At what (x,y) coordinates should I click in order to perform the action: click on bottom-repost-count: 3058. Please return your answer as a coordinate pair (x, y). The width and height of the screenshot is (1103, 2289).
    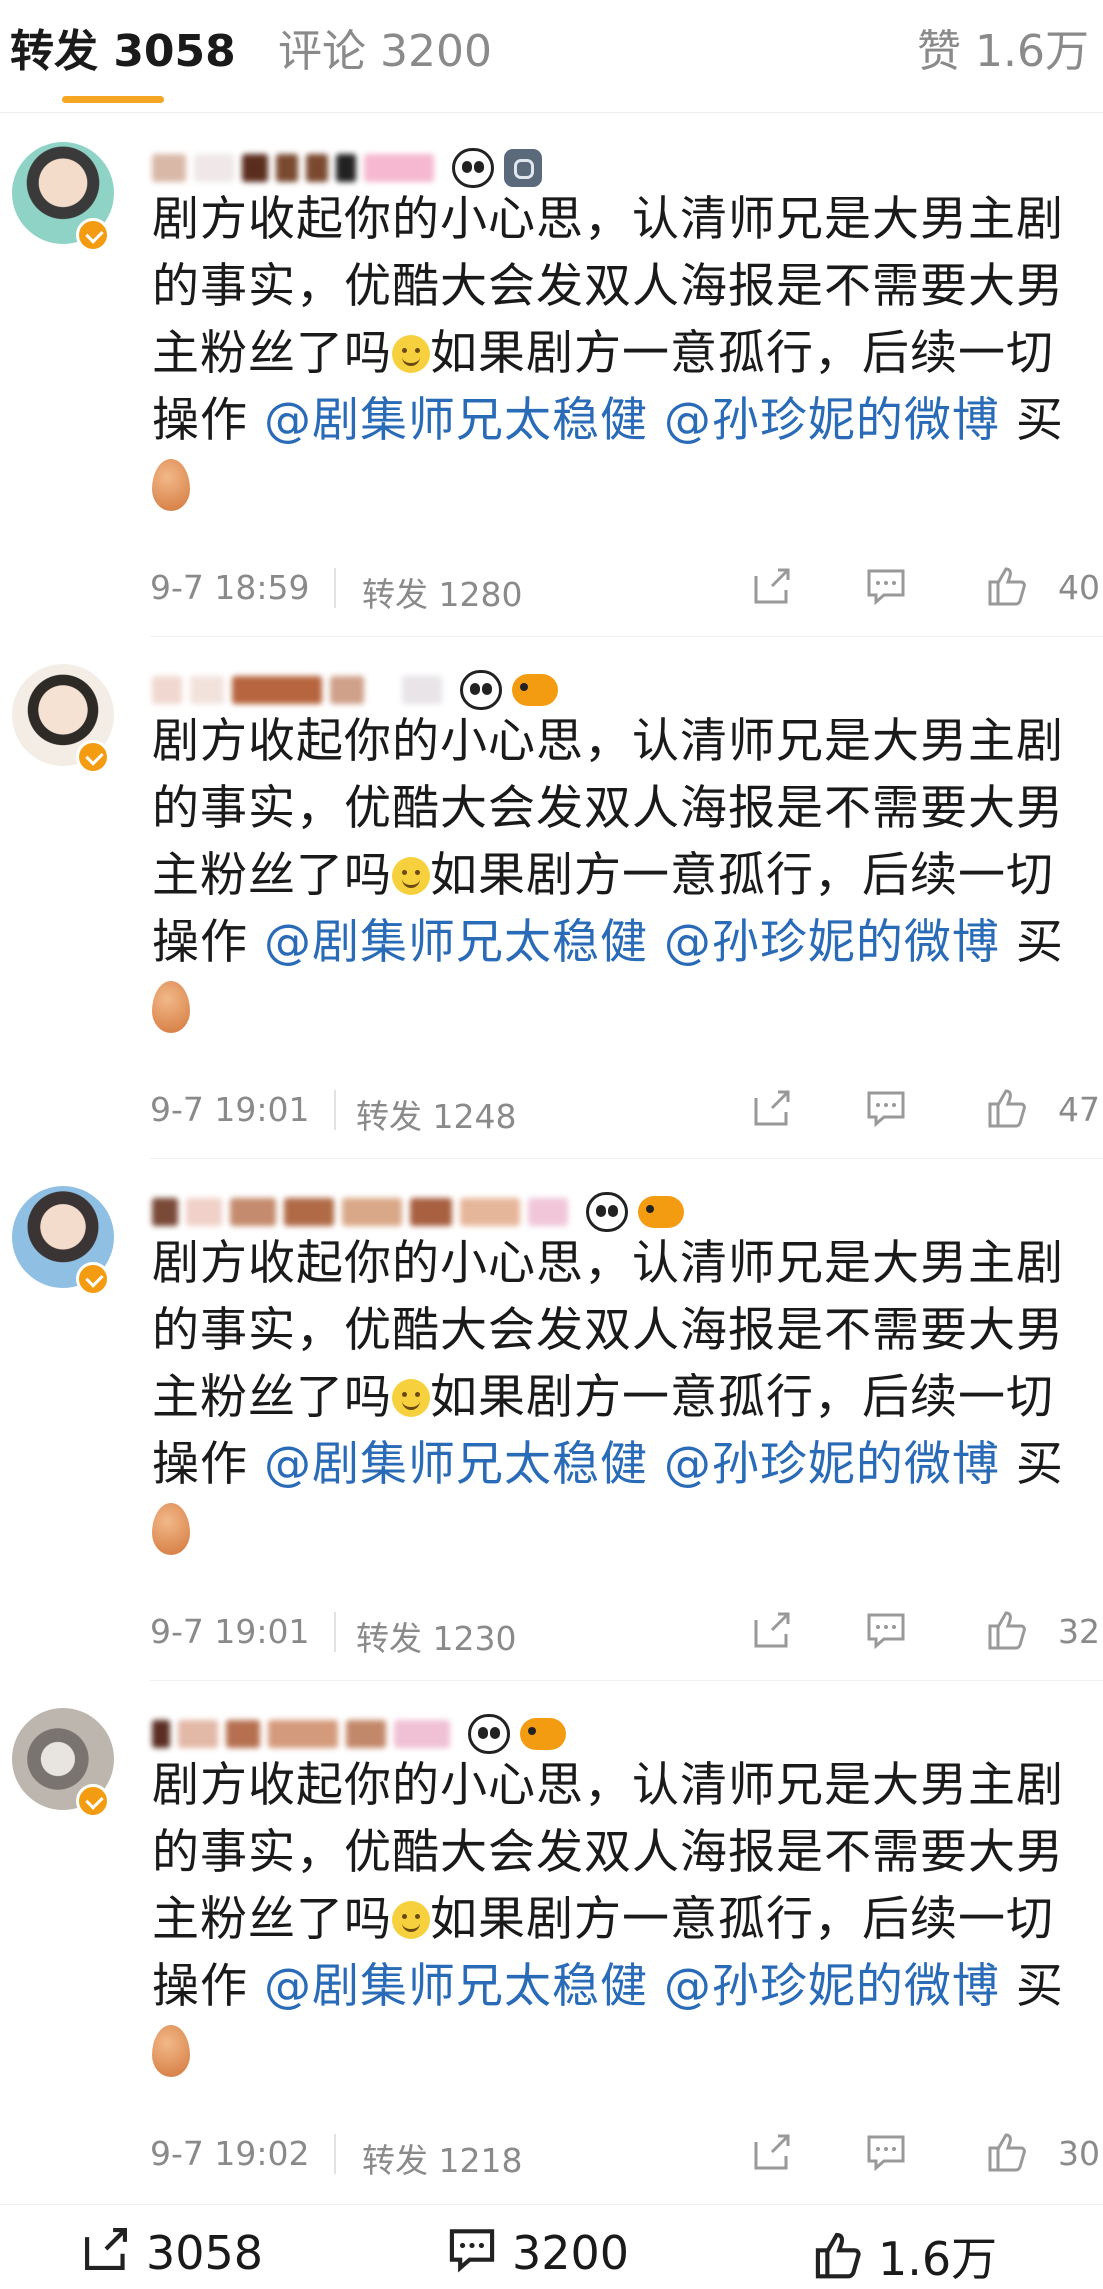
    Looking at the image, I should click on (205, 2253).